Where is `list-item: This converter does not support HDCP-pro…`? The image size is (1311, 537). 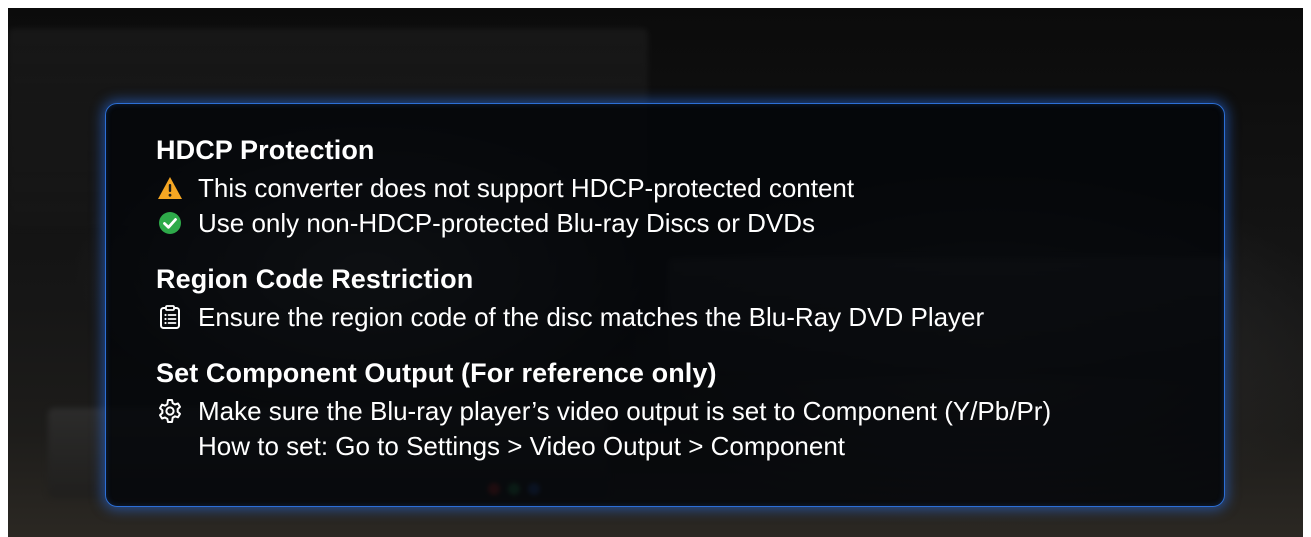
list-item: This converter does not support HDCP-pro… is located at coordinates (690, 187).